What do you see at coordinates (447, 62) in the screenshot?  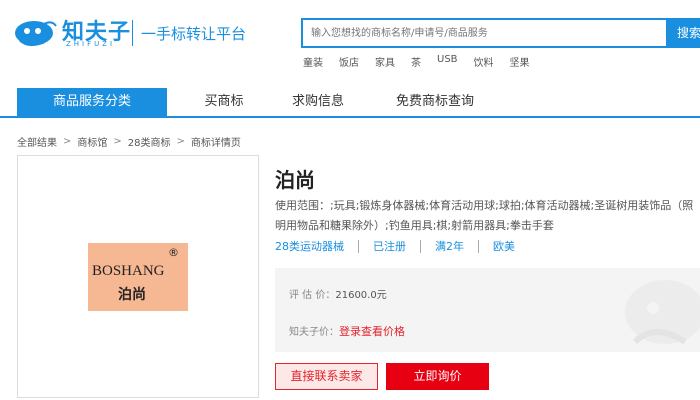 I see `hot-word-link: USB` at bounding box center [447, 62].